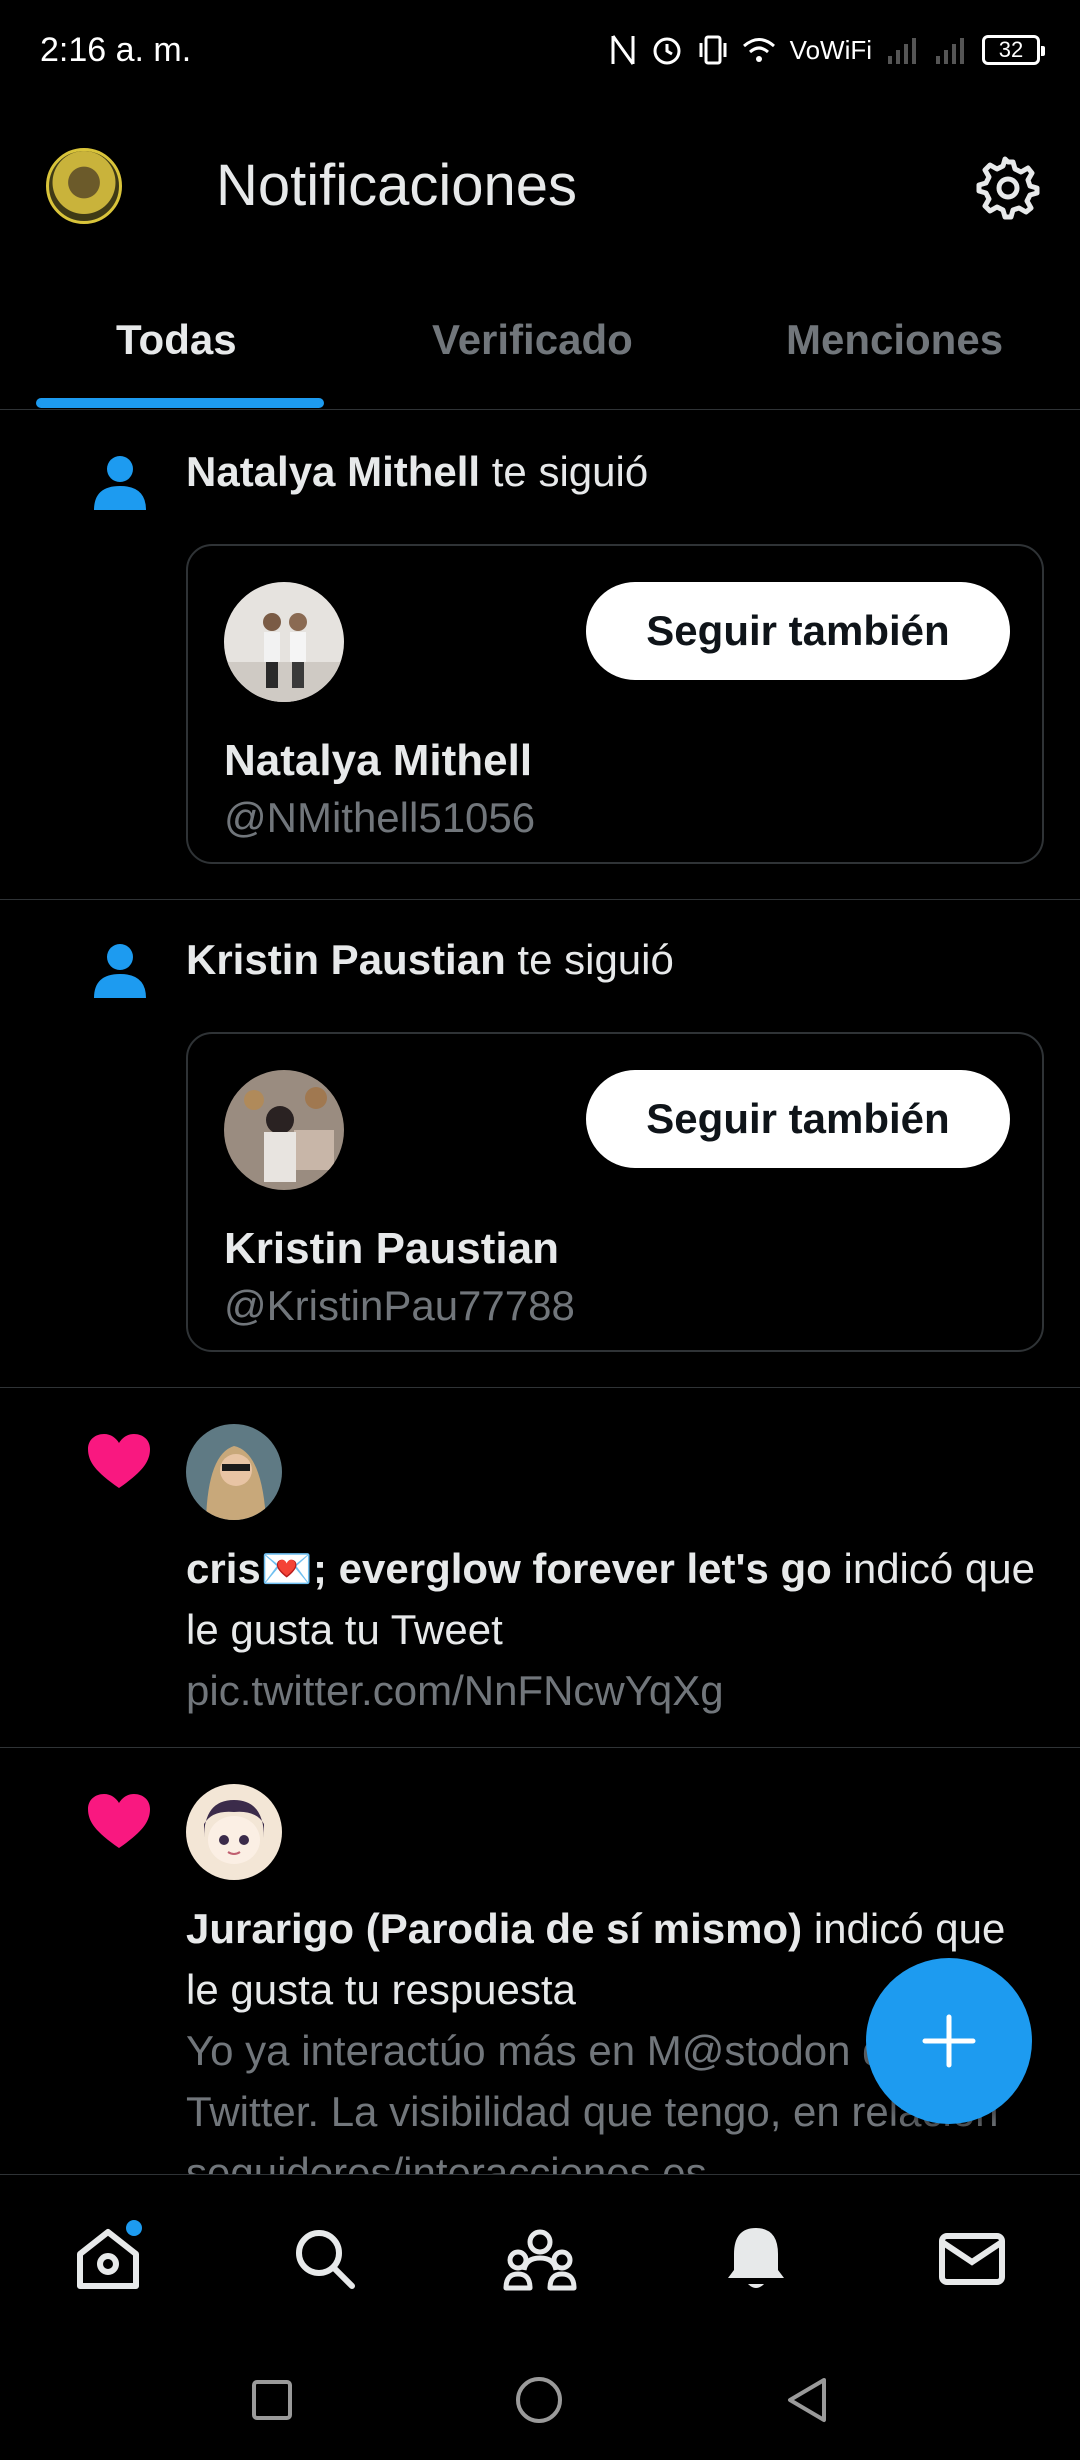 This screenshot has height=2460, width=1080. What do you see at coordinates (807, 2400) in the screenshot?
I see `back-icon` at bounding box center [807, 2400].